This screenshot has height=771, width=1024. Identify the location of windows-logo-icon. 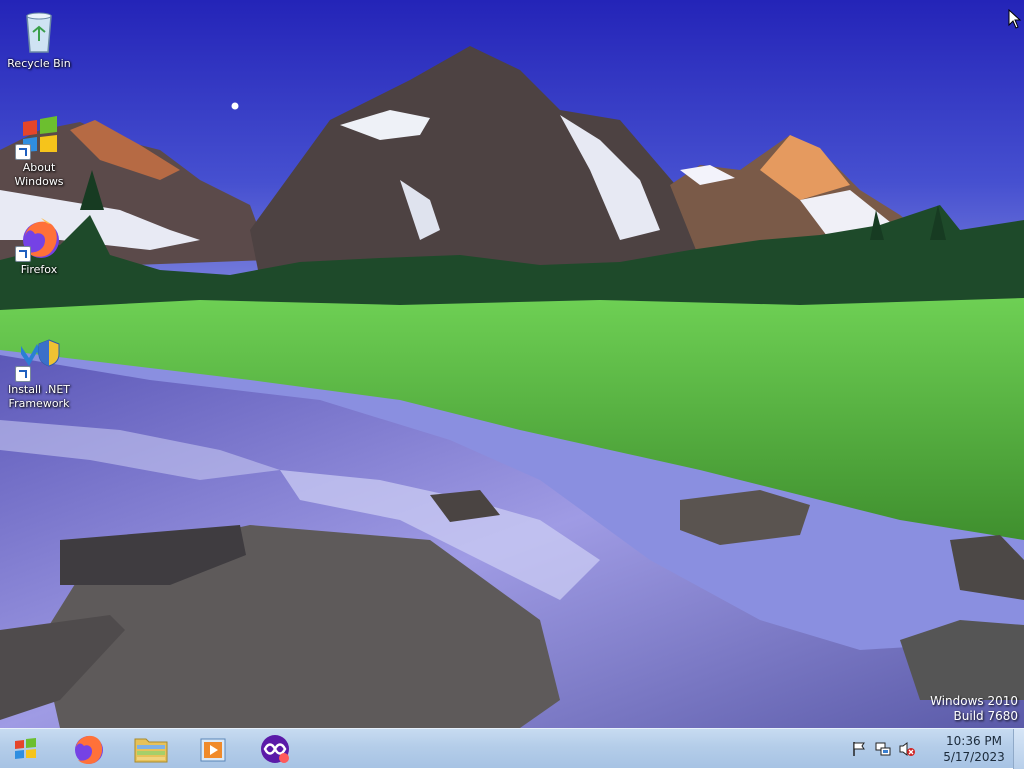
(39, 136).